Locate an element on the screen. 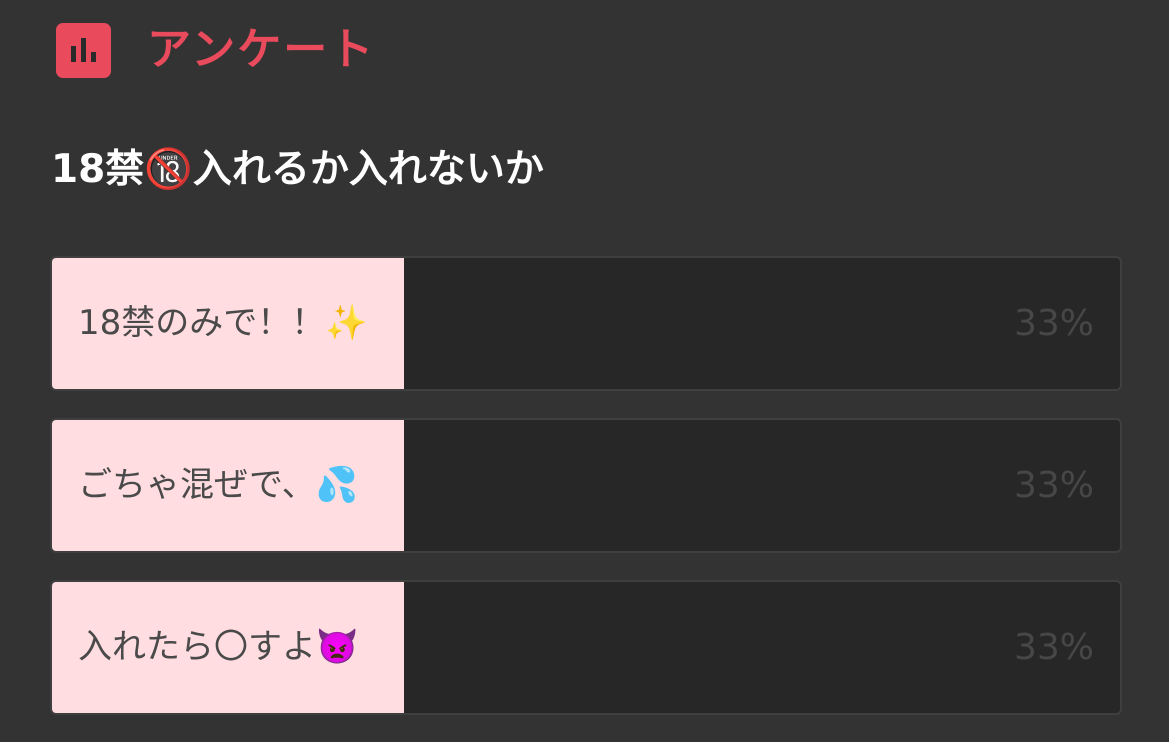  poll-option-1-percent: 33% is located at coordinates (1053, 323).